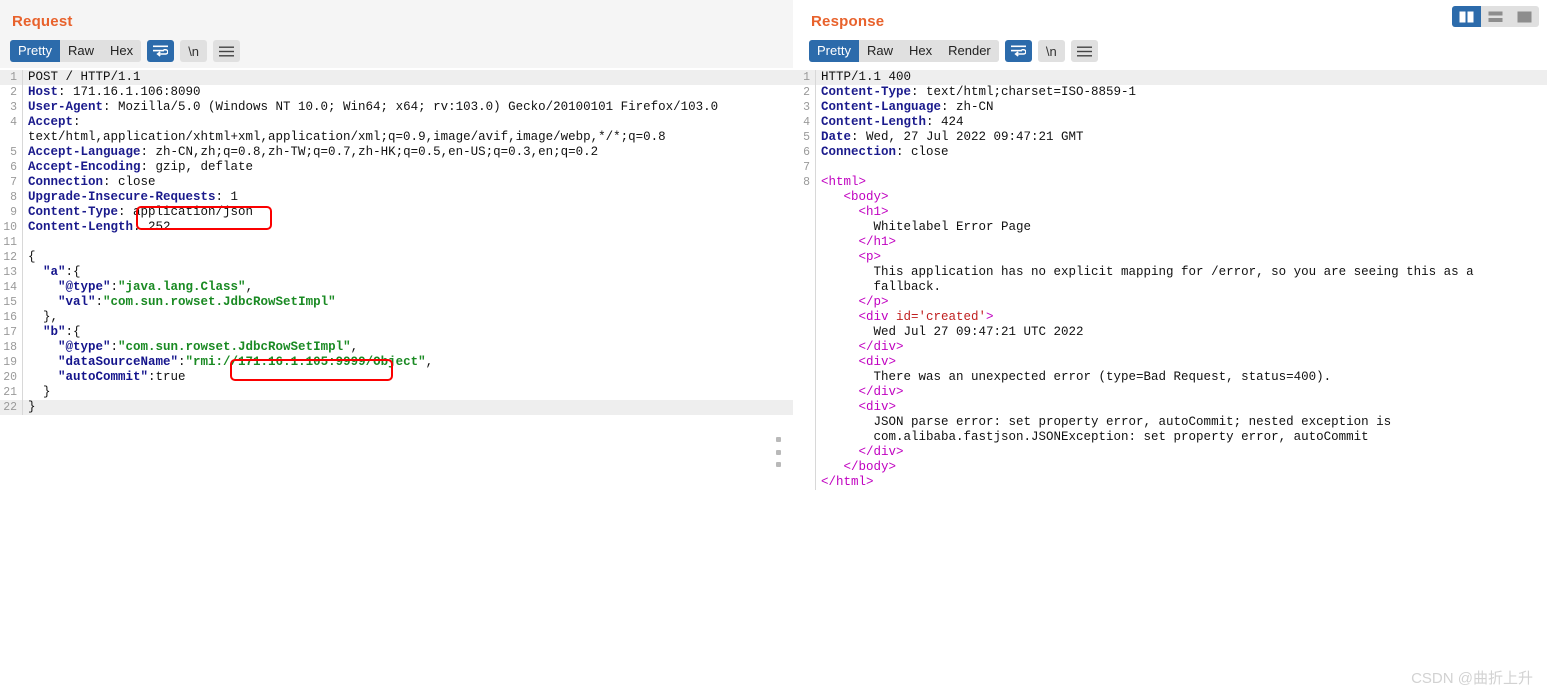 The height and width of the screenshot is (696, 1547). What do you see at coordinates (152, 227) in the screenshot?
I see `code-token-plain: : 252` at bounding box center [152, 227].